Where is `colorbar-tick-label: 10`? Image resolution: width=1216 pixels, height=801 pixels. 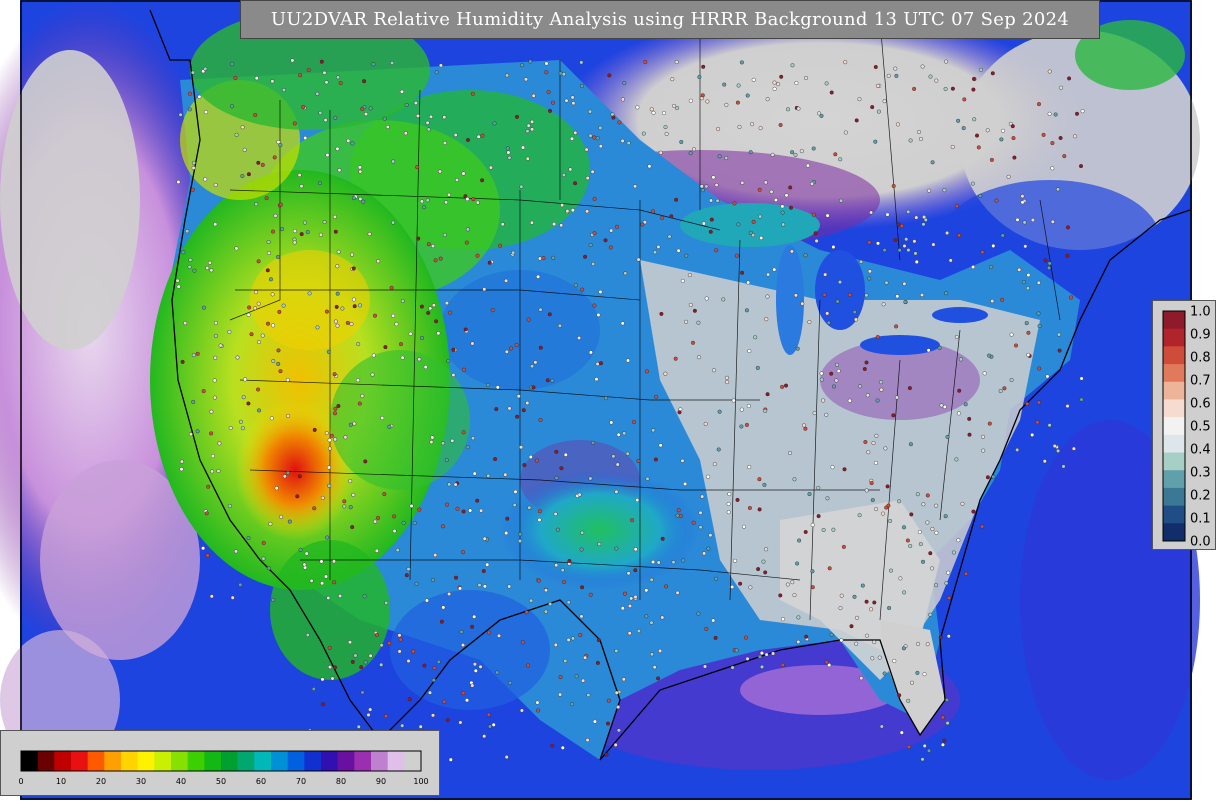 colorbar-tick-label: 10 is located at coordinates (61, 781).